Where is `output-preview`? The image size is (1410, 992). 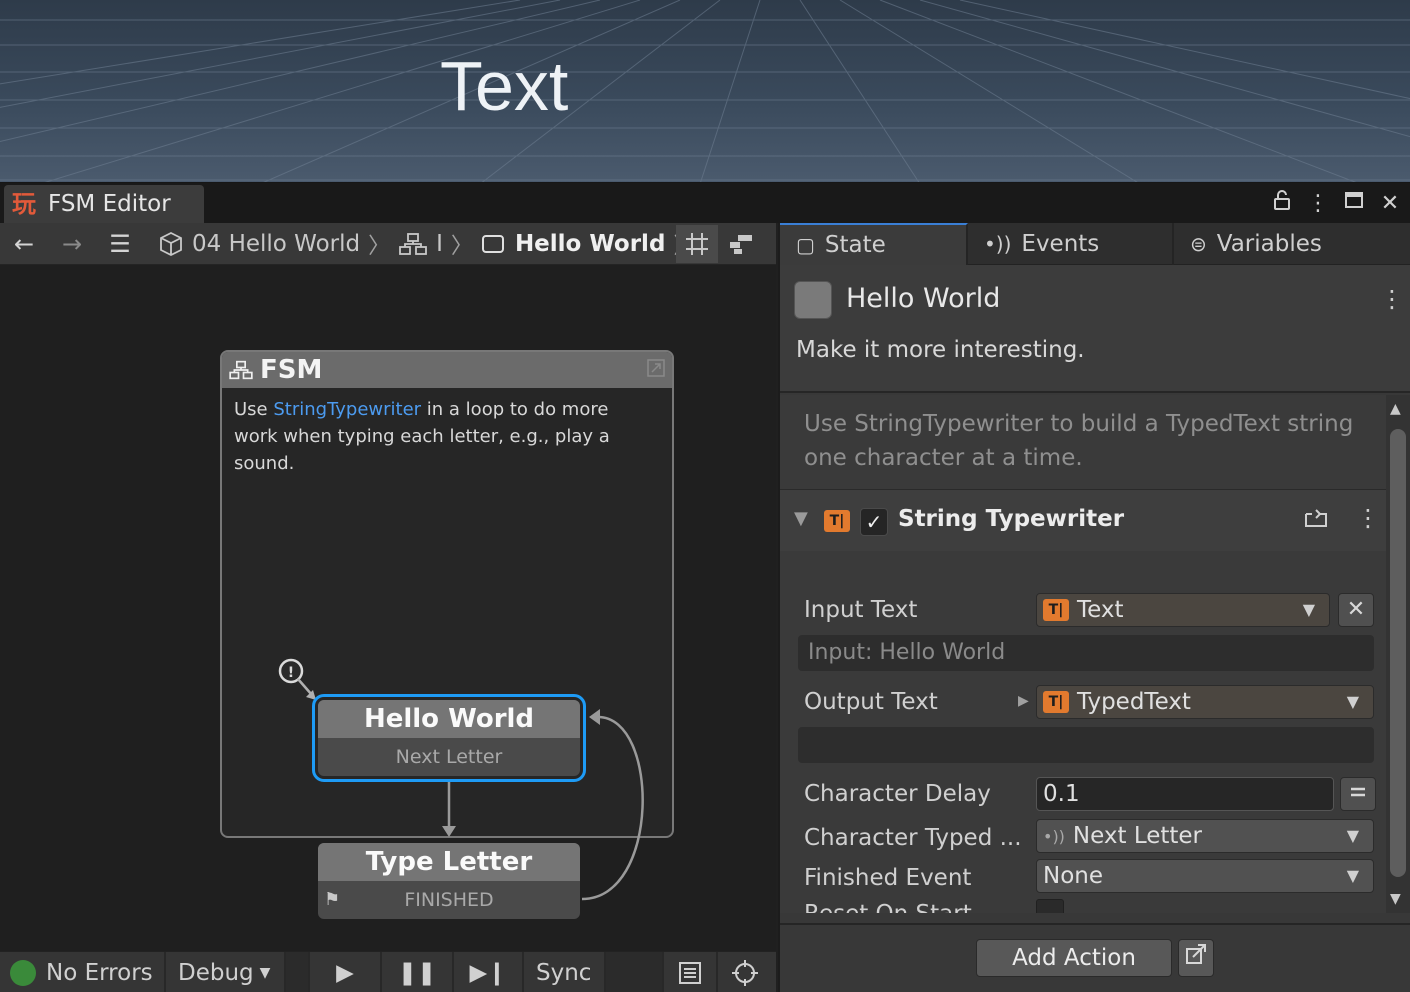 output-preview is located at coordinates (1086, 745).